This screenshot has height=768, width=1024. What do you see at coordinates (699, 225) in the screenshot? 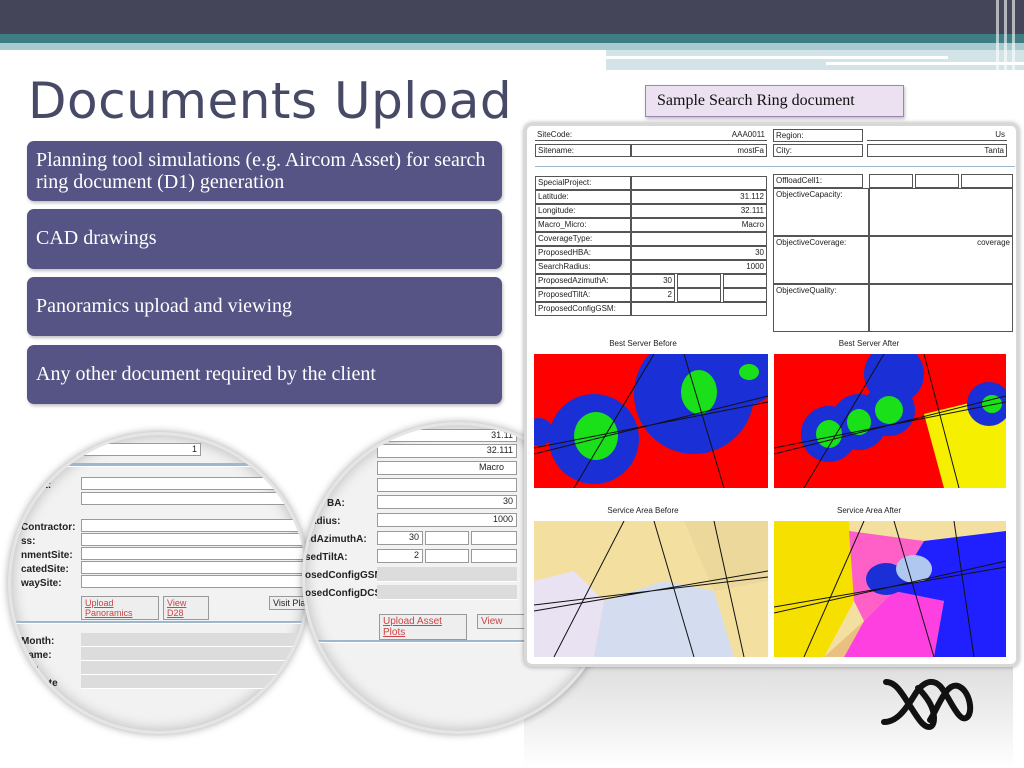
I see `doc-value: Macro` at bounding box center [699, 225].